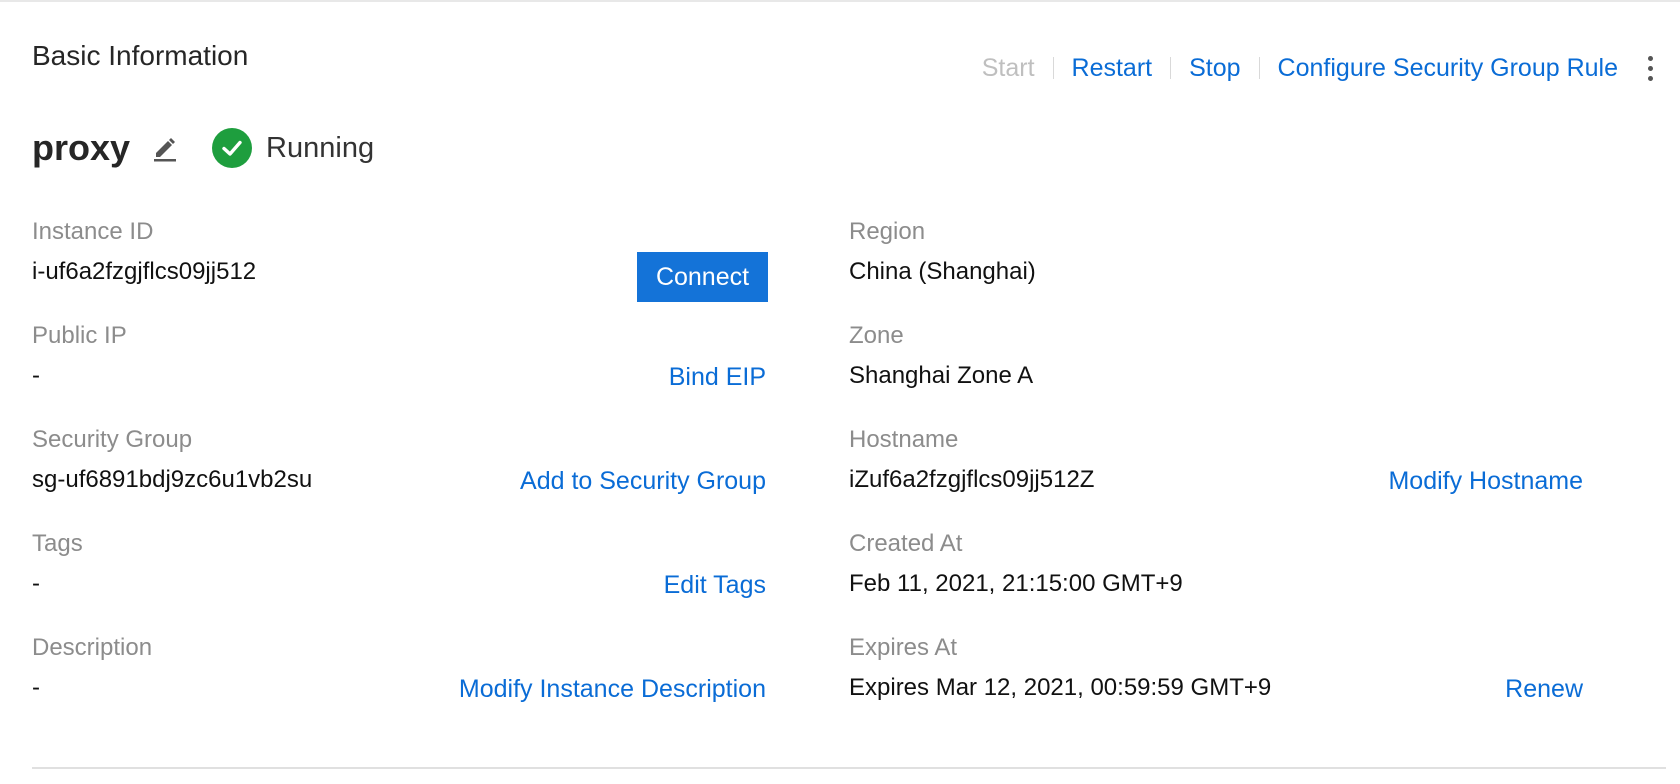 The width and height of the screenshot is (1680, 784). I want to click on instance-name: proxy, so click(81, 147).